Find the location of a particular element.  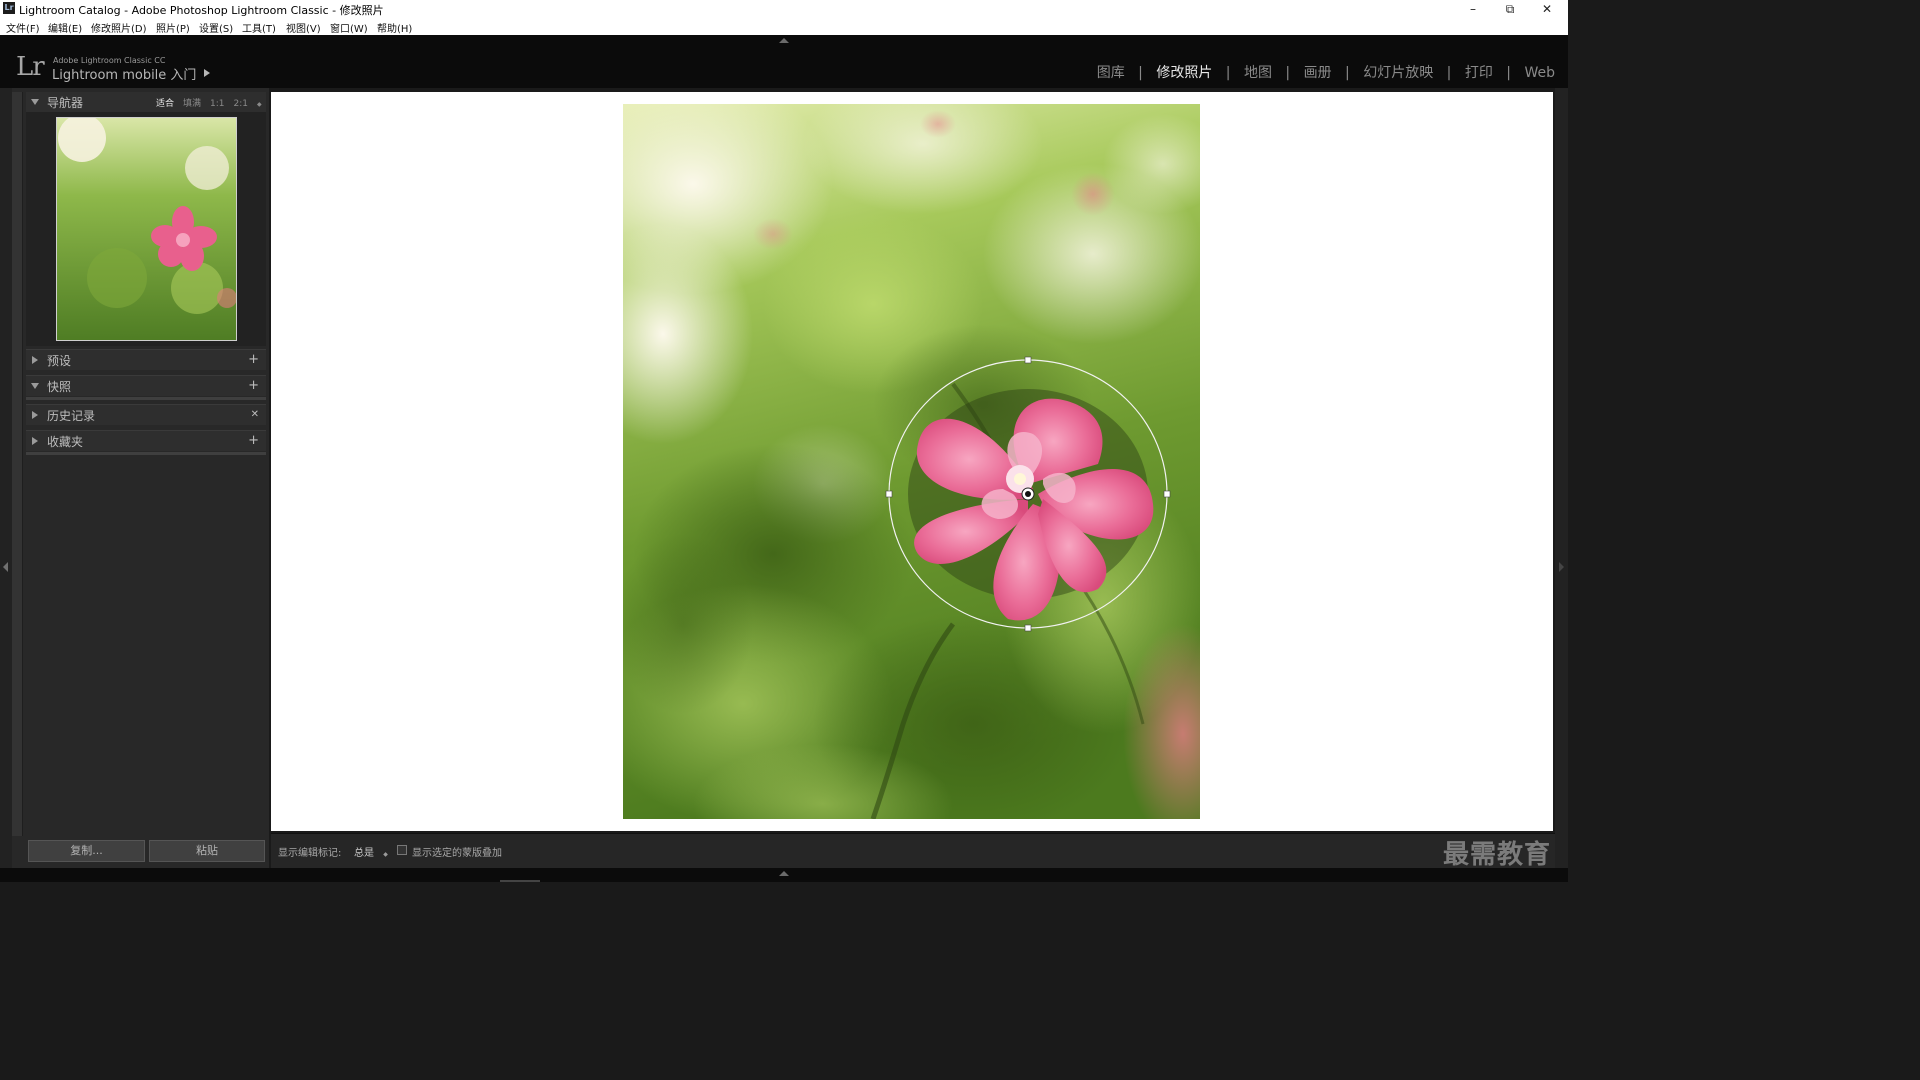

zoom-fit: 适合 is located at coordinates (165, 104).